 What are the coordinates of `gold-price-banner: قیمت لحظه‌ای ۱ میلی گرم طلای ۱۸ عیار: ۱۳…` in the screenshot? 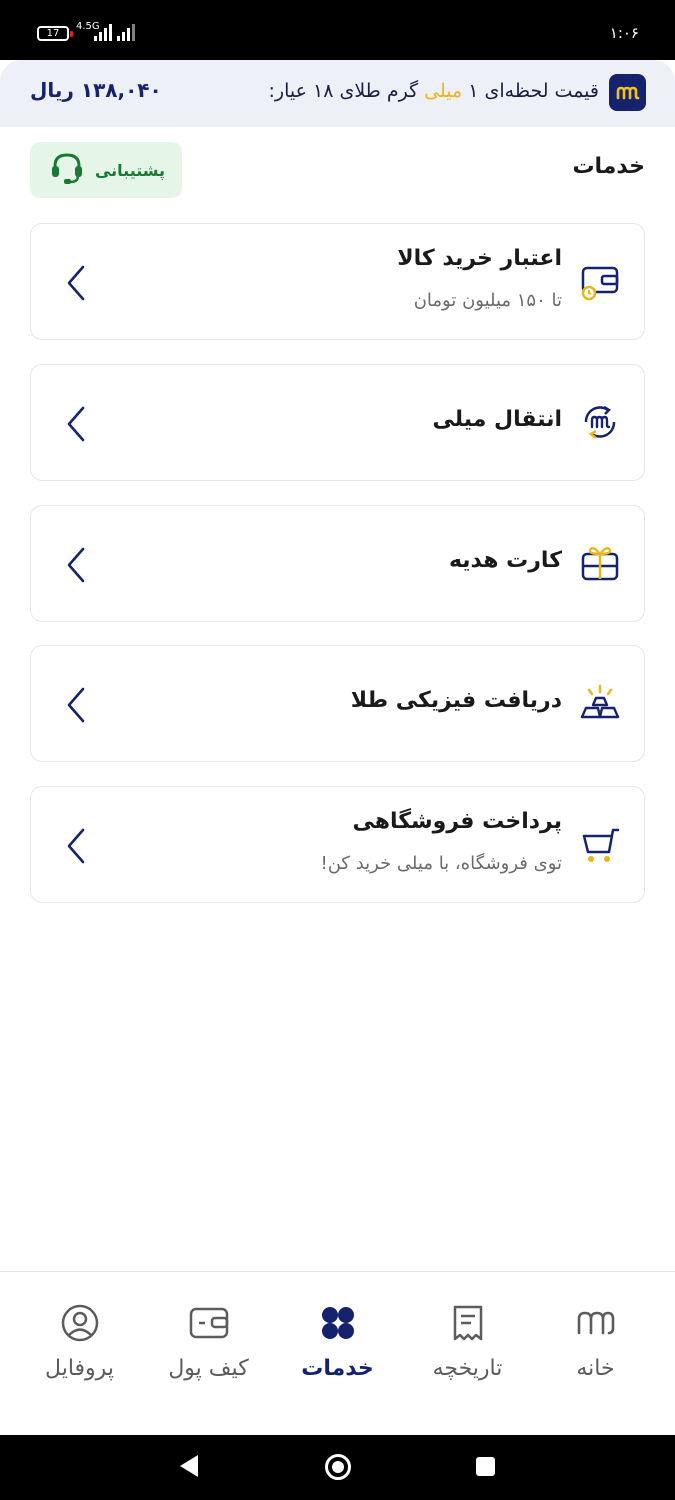 It's located at (337, 93).